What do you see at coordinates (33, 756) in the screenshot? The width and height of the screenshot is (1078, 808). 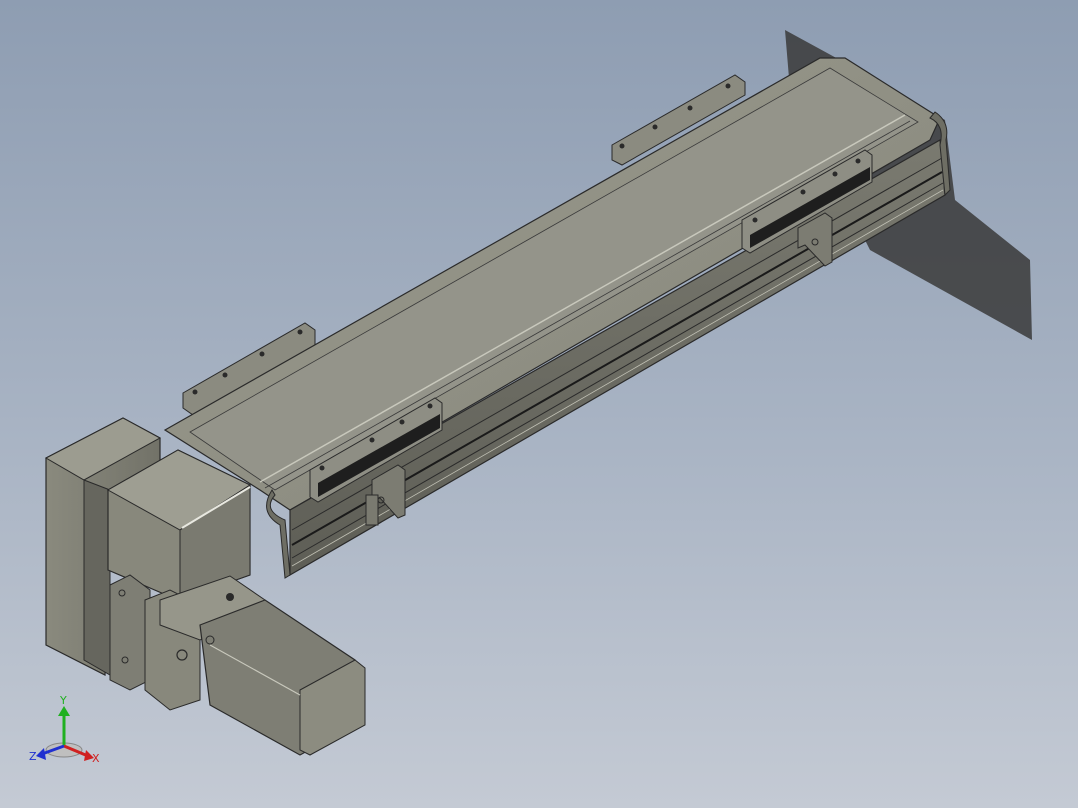 I see `z-axis-label: Z` at bounding box center [33, 756].